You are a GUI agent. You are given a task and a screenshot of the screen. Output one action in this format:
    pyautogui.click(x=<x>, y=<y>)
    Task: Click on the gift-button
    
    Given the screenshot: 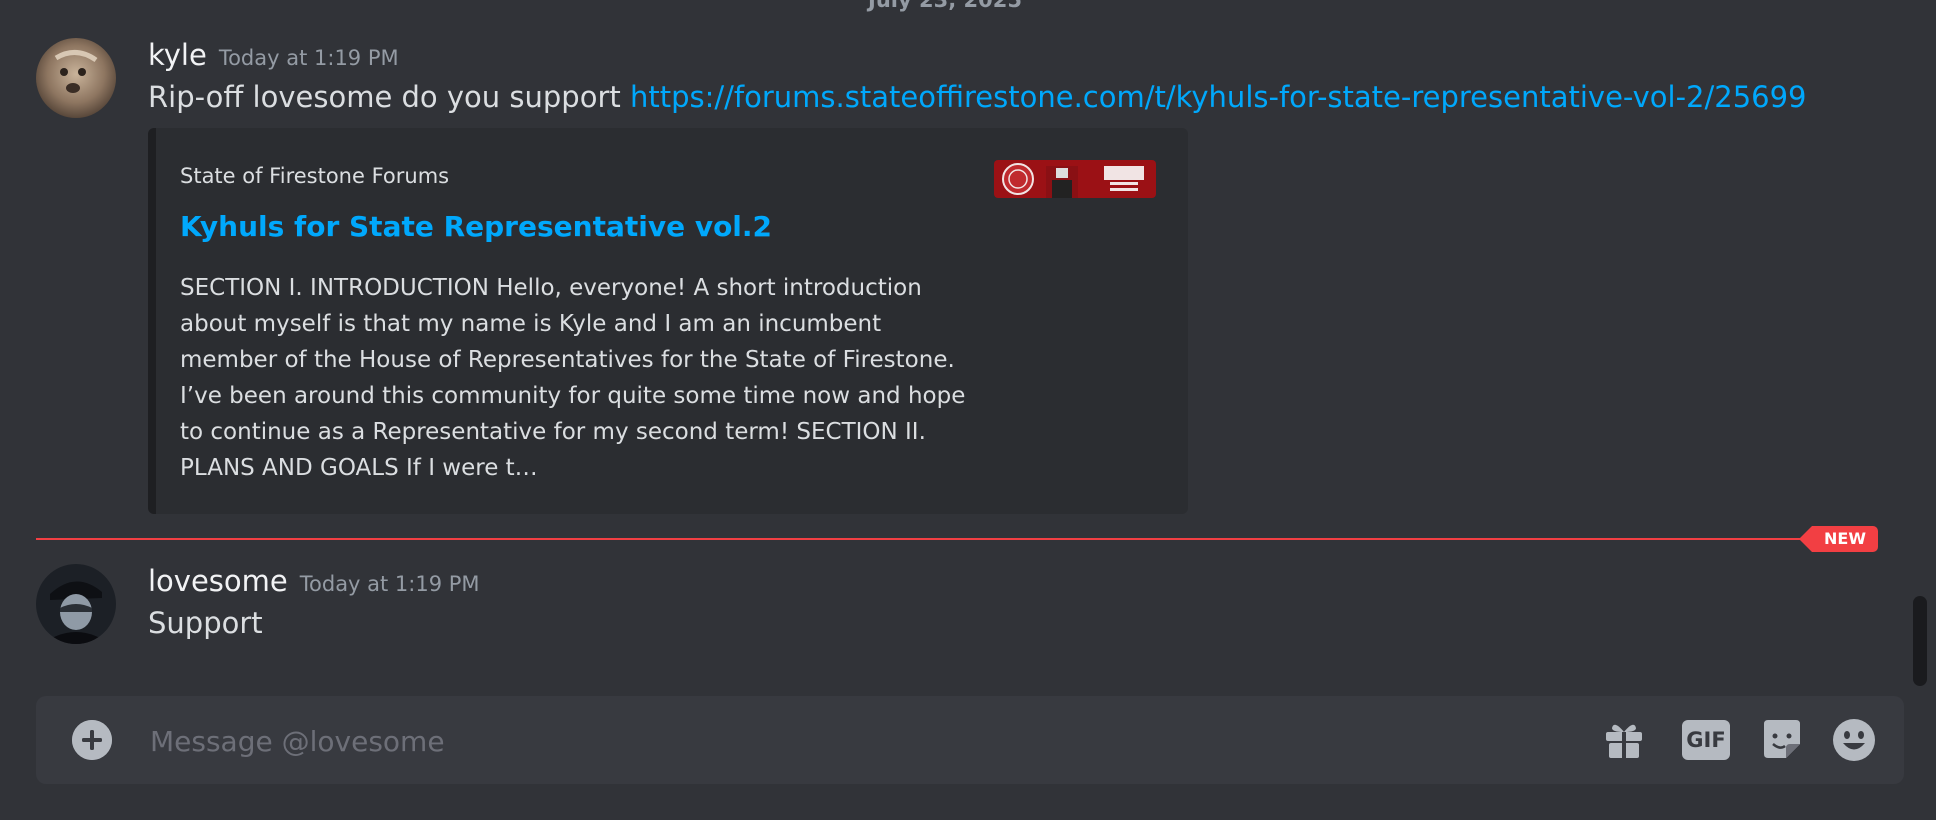 What is the action you would take?
    pyautogui.click(x=1624, y=740)
    